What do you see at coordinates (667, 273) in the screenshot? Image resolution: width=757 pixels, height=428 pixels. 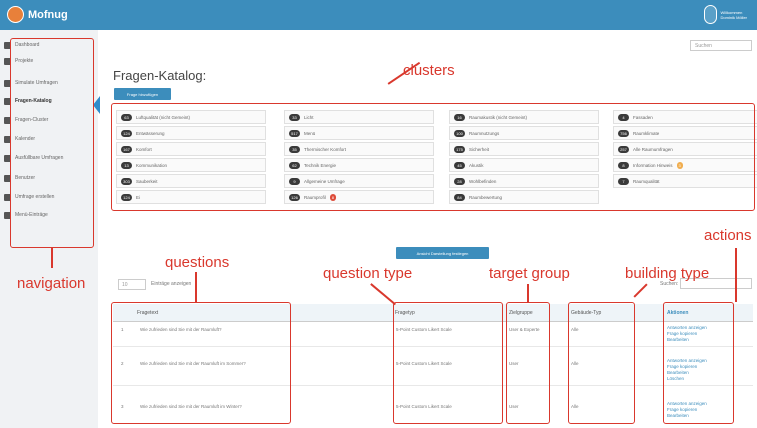 I see `building-type-label: building type` at bounding box center [667, 273].